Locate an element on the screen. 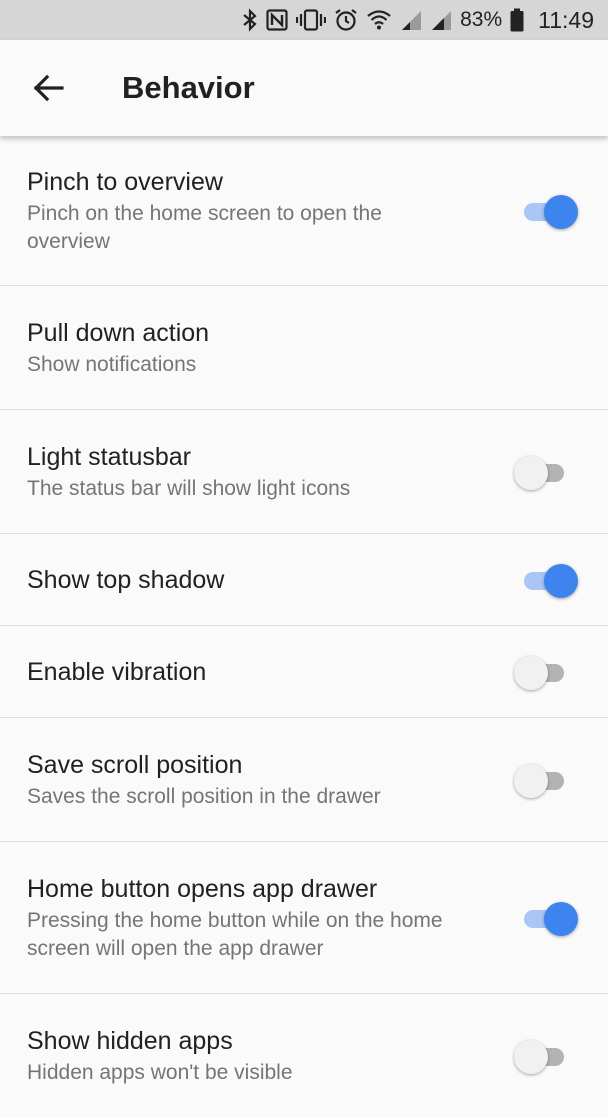 This screenshot has width=608, height=1118. back-button is located at coordinates (48, 88).